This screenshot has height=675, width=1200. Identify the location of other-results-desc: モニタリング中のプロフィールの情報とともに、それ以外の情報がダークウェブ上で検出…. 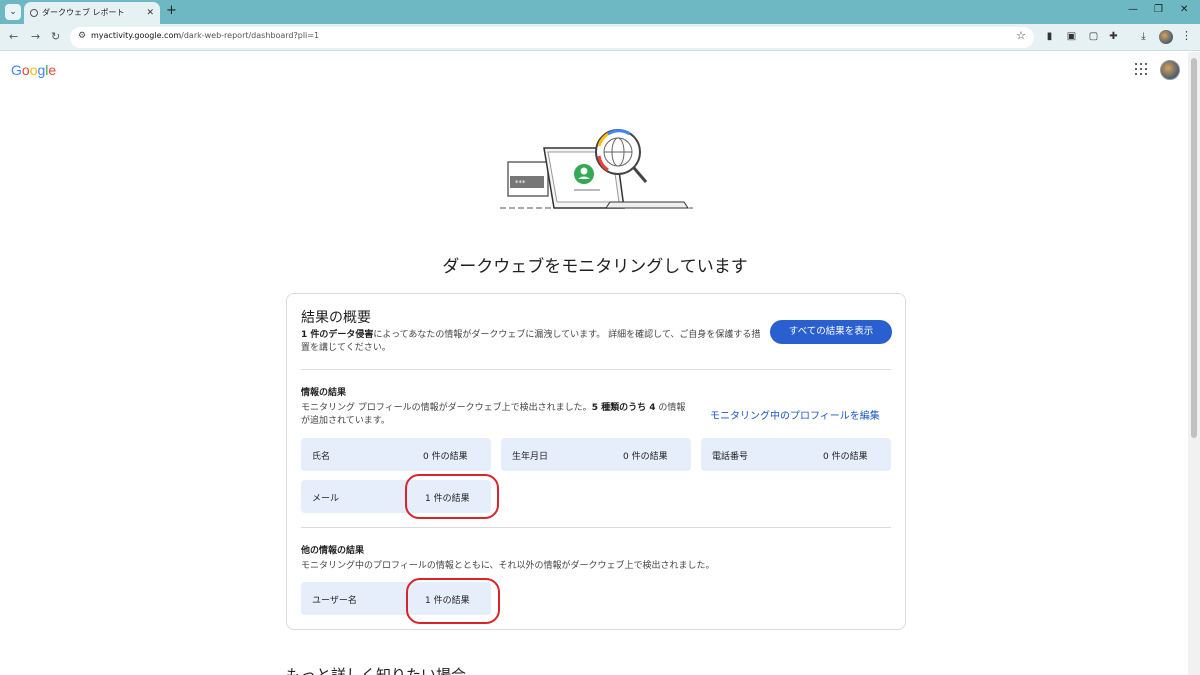
(508, 566).